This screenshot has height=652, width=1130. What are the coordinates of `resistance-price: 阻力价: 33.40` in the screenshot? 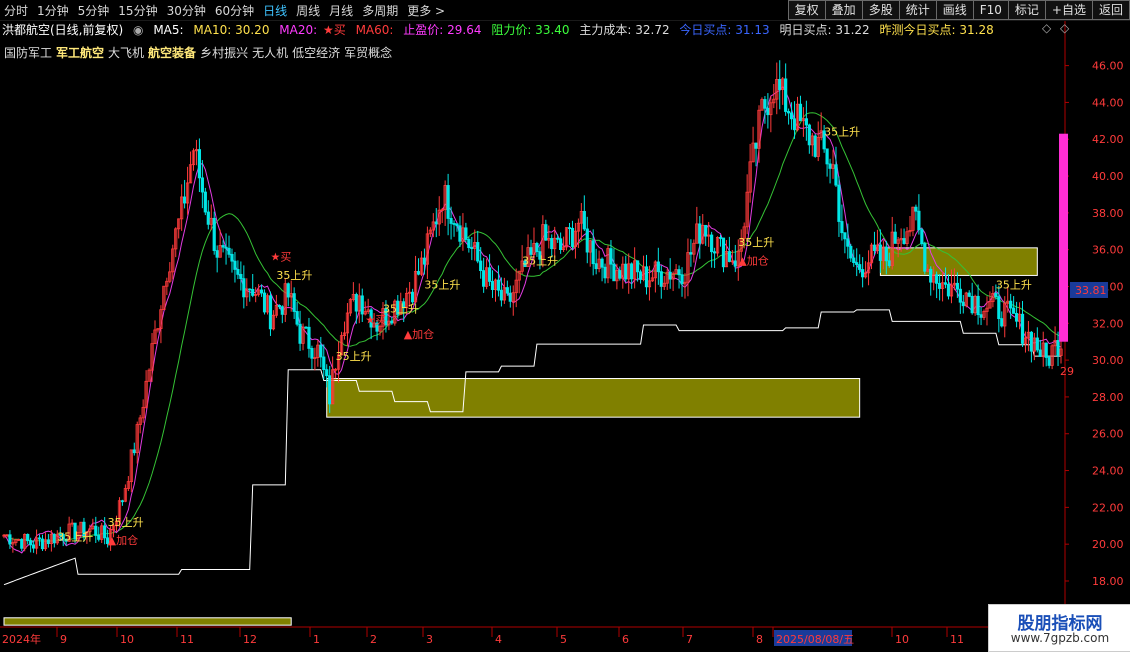 It's located at (530, 30).